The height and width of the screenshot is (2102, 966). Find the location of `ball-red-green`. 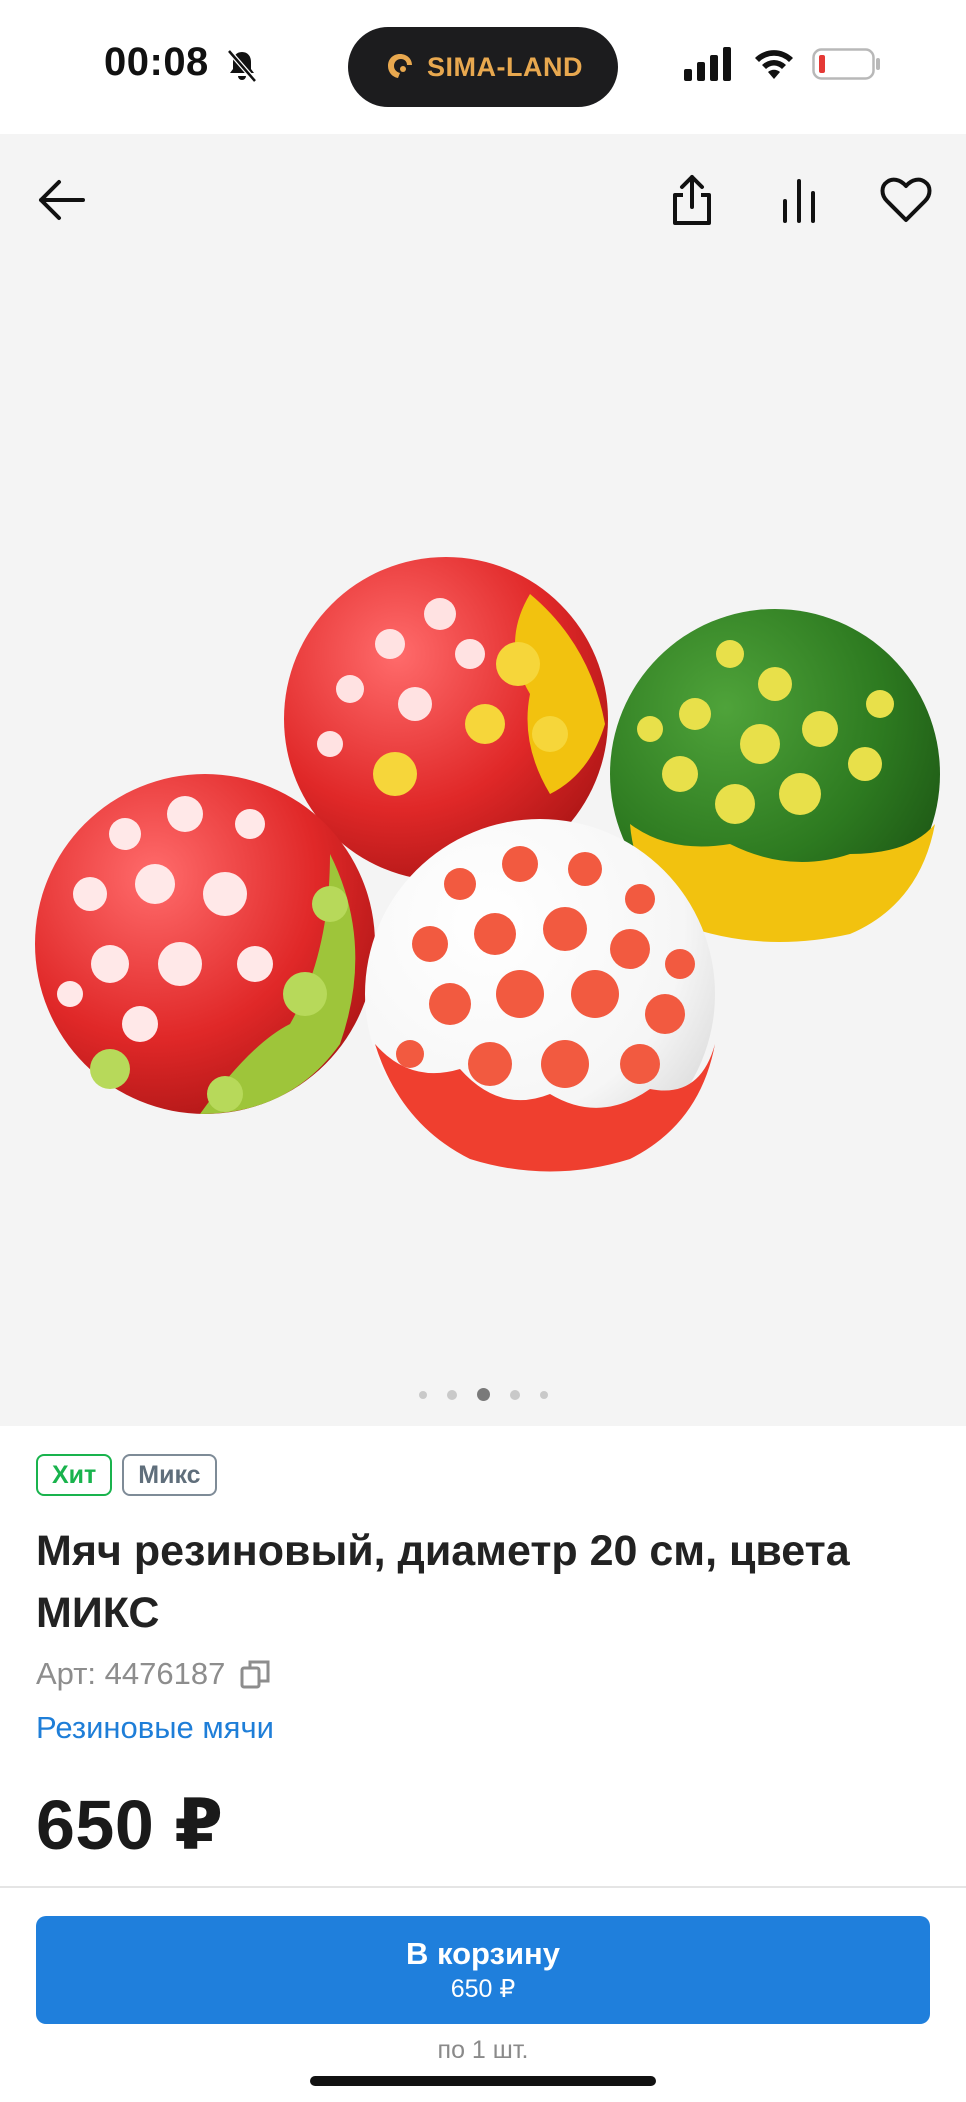

ball-red-green is located at coordinates (205, 944).